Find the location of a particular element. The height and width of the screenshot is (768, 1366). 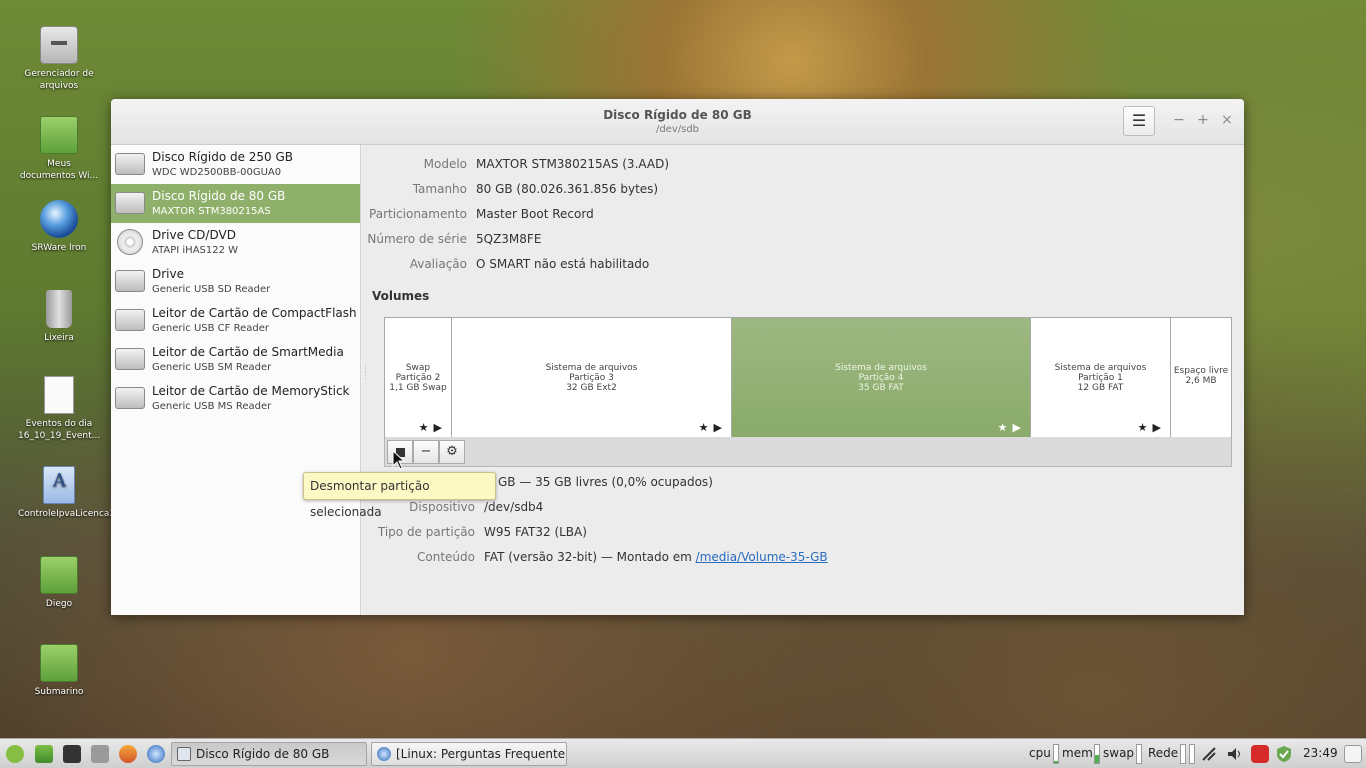

desktop-icon-file-manager: Gerenciador de arquivos is located at coordinates (59, 59).